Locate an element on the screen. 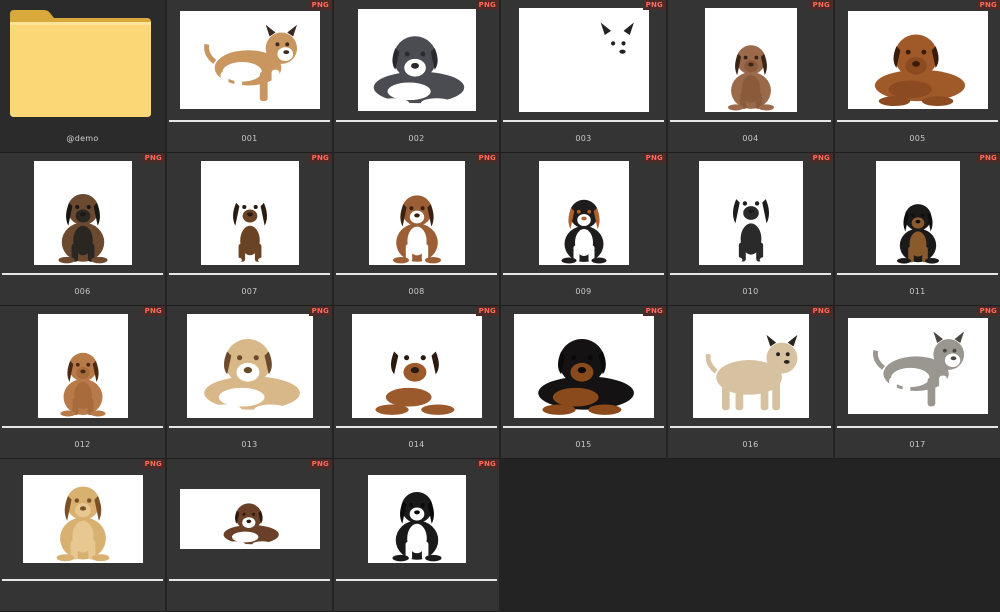  file-name: 007 is located at coordinates (249, 291).